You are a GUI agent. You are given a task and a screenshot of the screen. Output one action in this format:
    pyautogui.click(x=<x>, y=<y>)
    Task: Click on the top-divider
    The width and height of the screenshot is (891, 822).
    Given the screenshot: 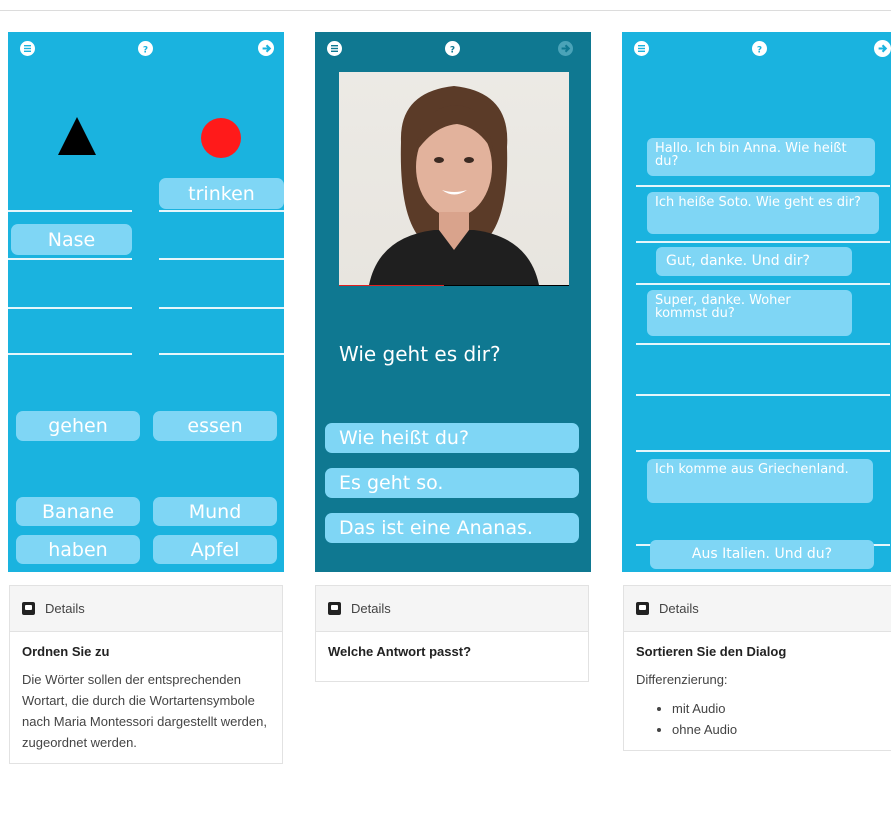 What is the action you would take?
    pyautogui.click(x=445, y=10)
    